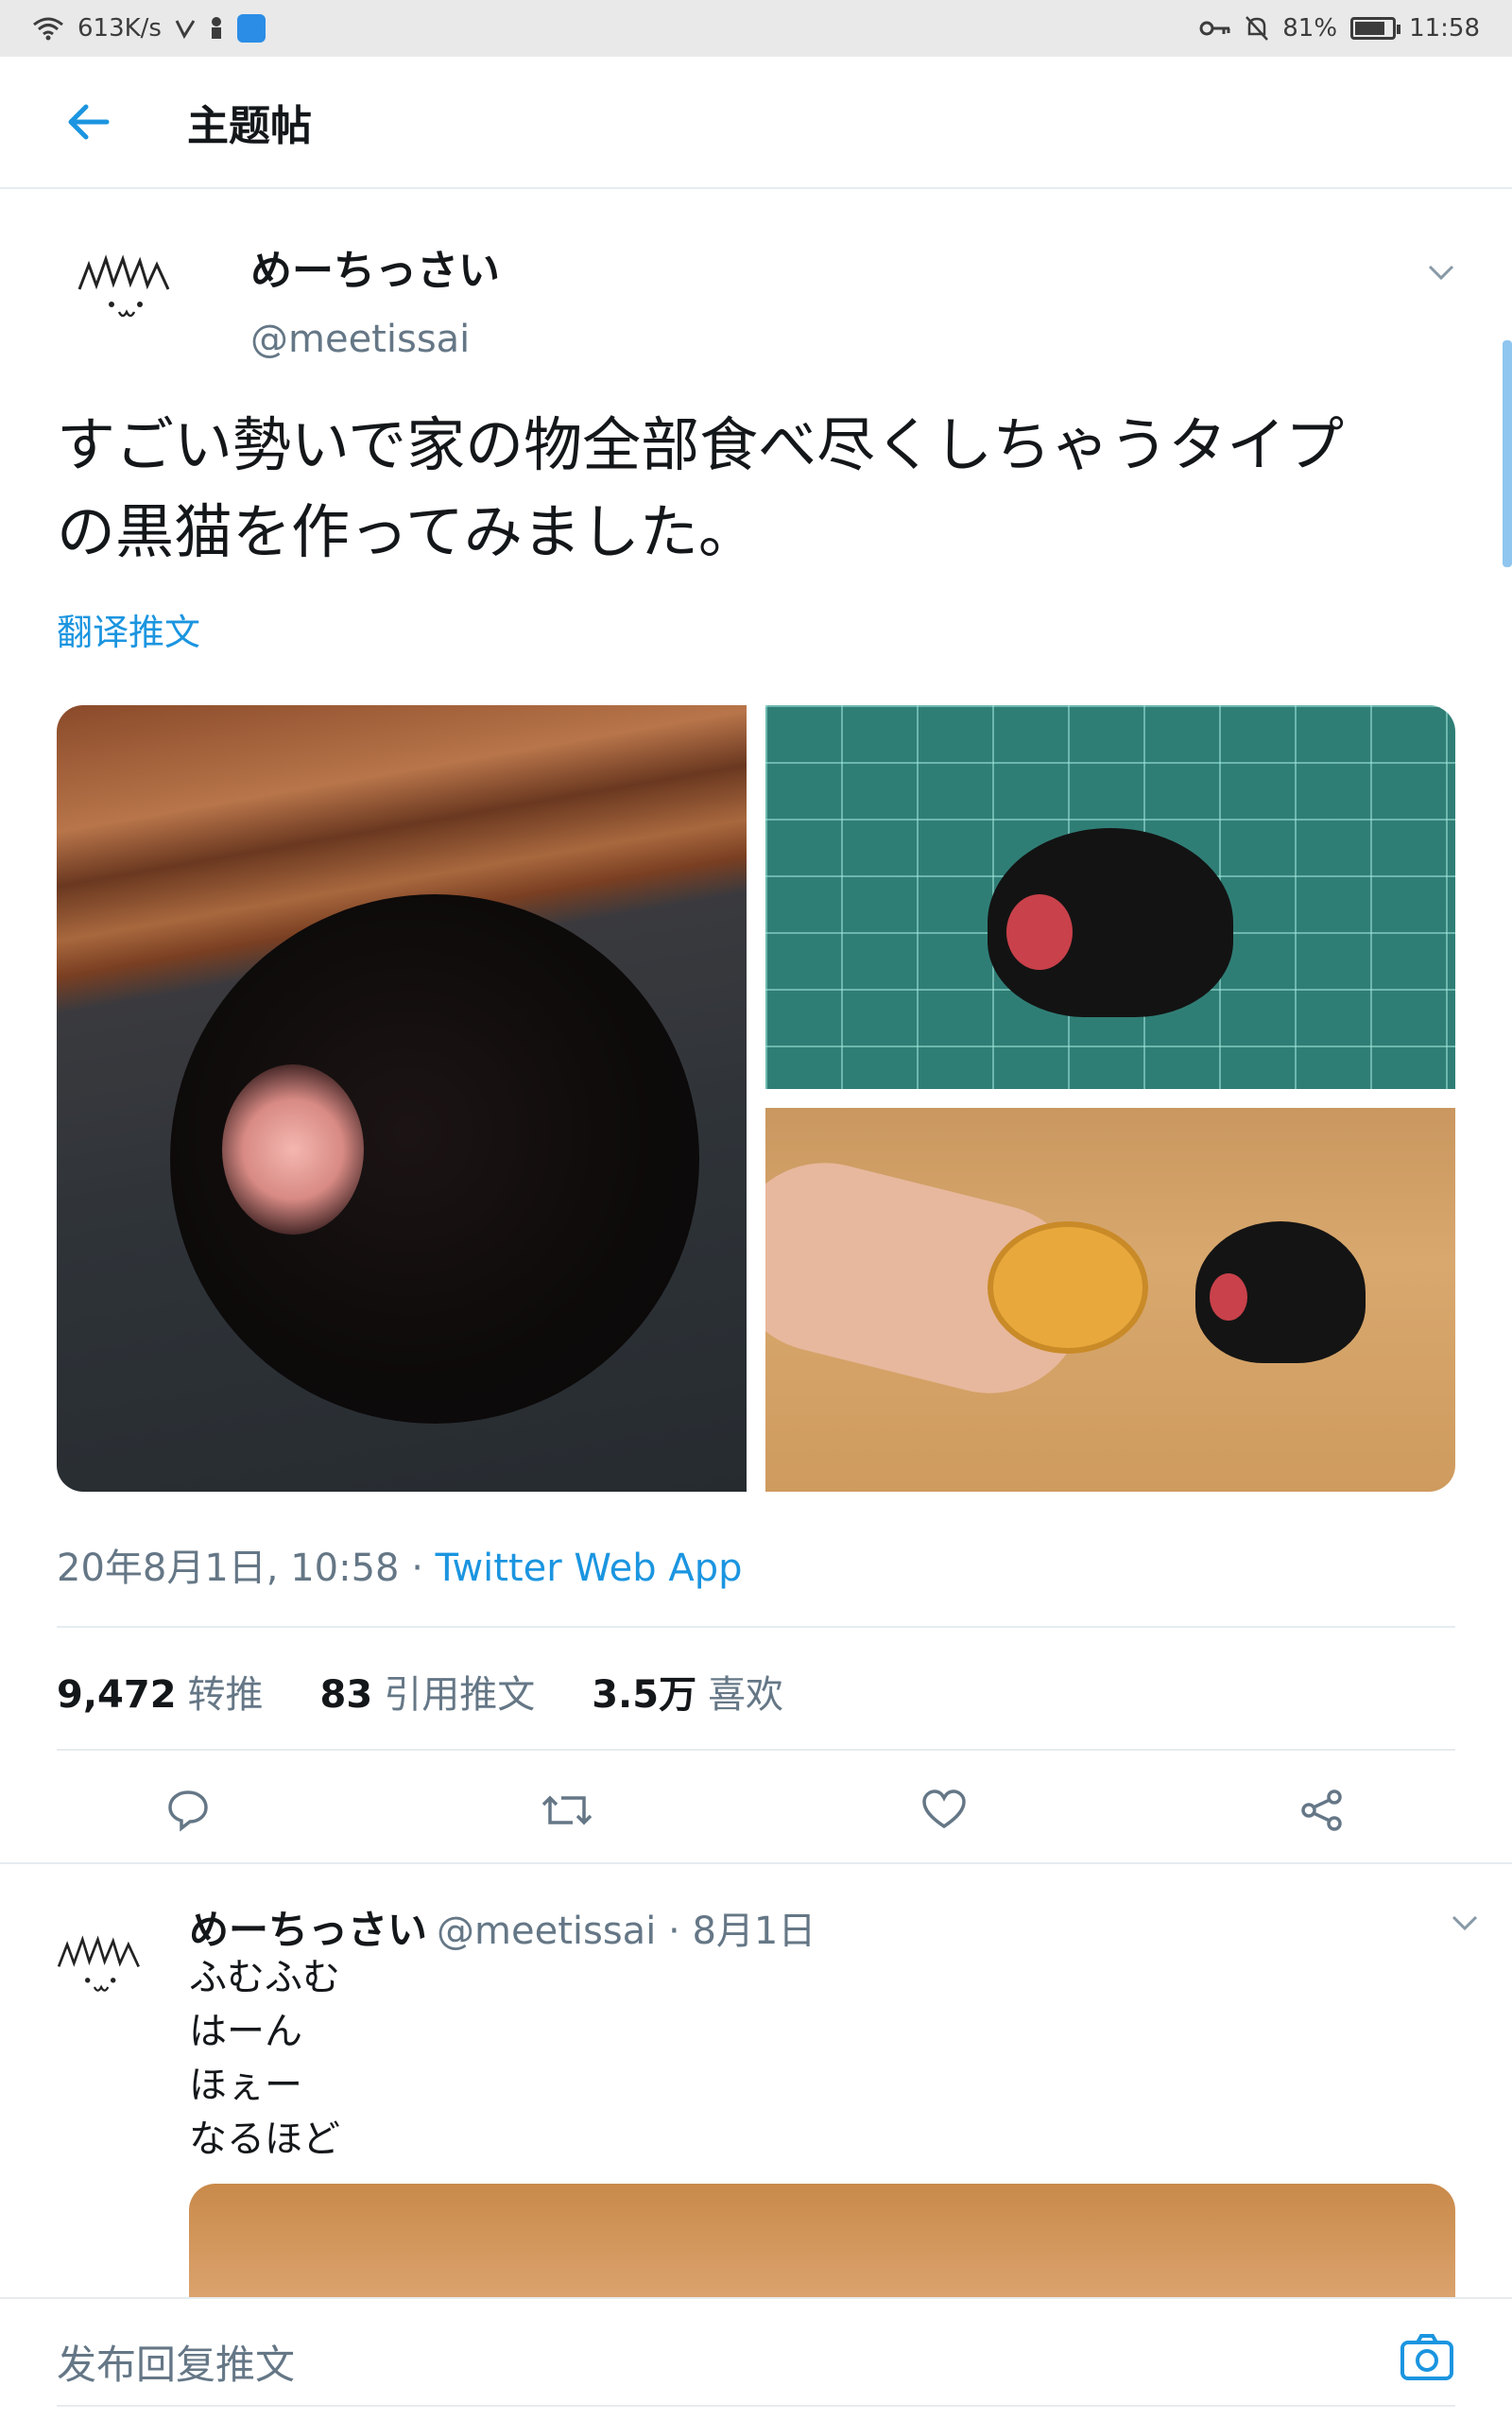 Image resolution: width=1512 pixels, height=2420 pixels. What do you see at coordinates (375, 298) in the screenshot?
I see `tweet-author: めーちっさい @meetissai` at bounding box center [375, 298].